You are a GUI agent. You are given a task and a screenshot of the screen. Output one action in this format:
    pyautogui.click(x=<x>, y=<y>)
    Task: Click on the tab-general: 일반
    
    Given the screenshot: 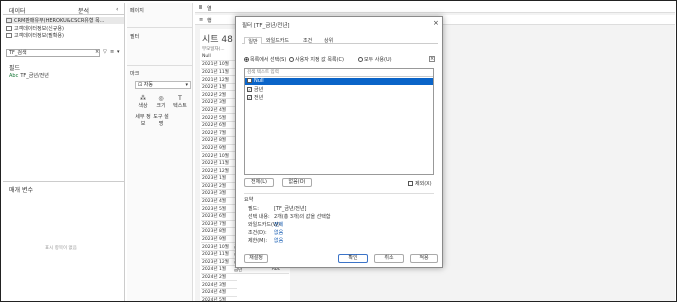 What is the action you would take?
    pyautogui.click(x=253, y=41)
    